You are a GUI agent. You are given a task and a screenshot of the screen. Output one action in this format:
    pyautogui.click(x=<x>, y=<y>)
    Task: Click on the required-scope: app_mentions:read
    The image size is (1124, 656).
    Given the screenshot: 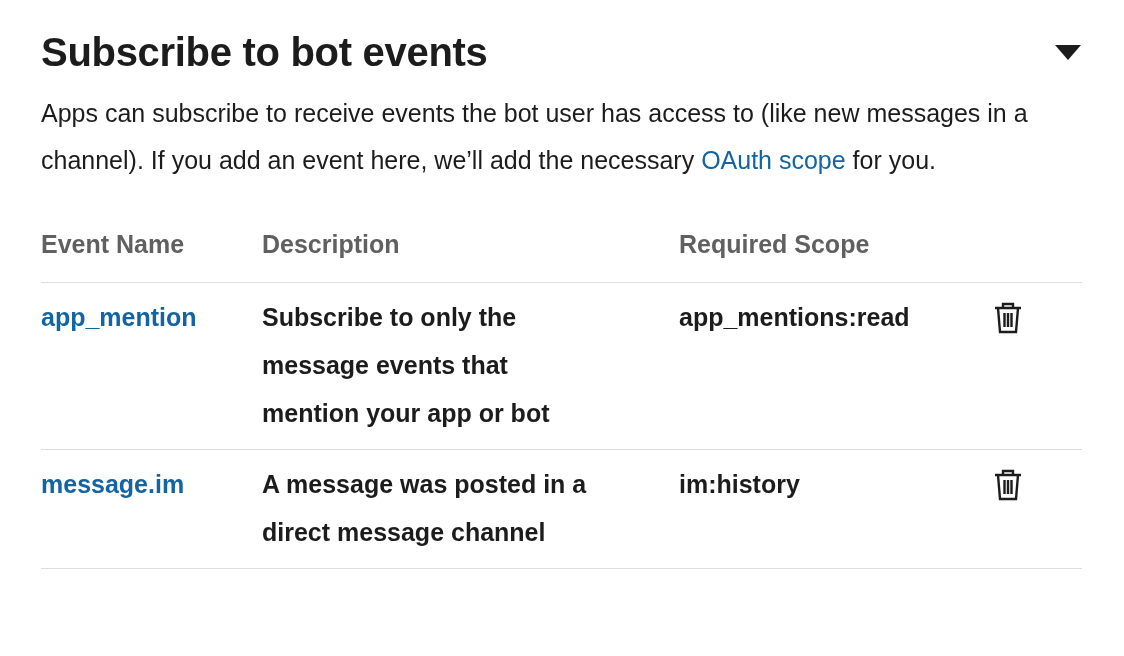 What is the action you would take?
    pyautogui.click(x=794, y=316)
    